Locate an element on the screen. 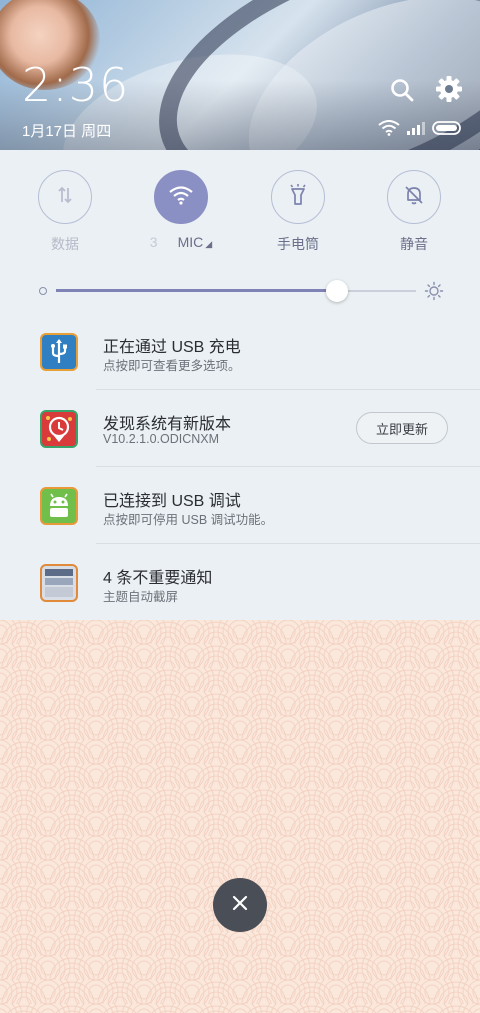  notification-title: 已连接到 USB 调试 is located at coordinates (172, 501).